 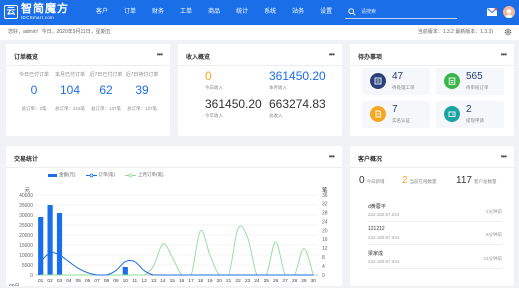 What do you see at coordinates (396, 114) in the screenshot?
I see `todo-verification: 7 实名认证` at bounding box center [396, 114].